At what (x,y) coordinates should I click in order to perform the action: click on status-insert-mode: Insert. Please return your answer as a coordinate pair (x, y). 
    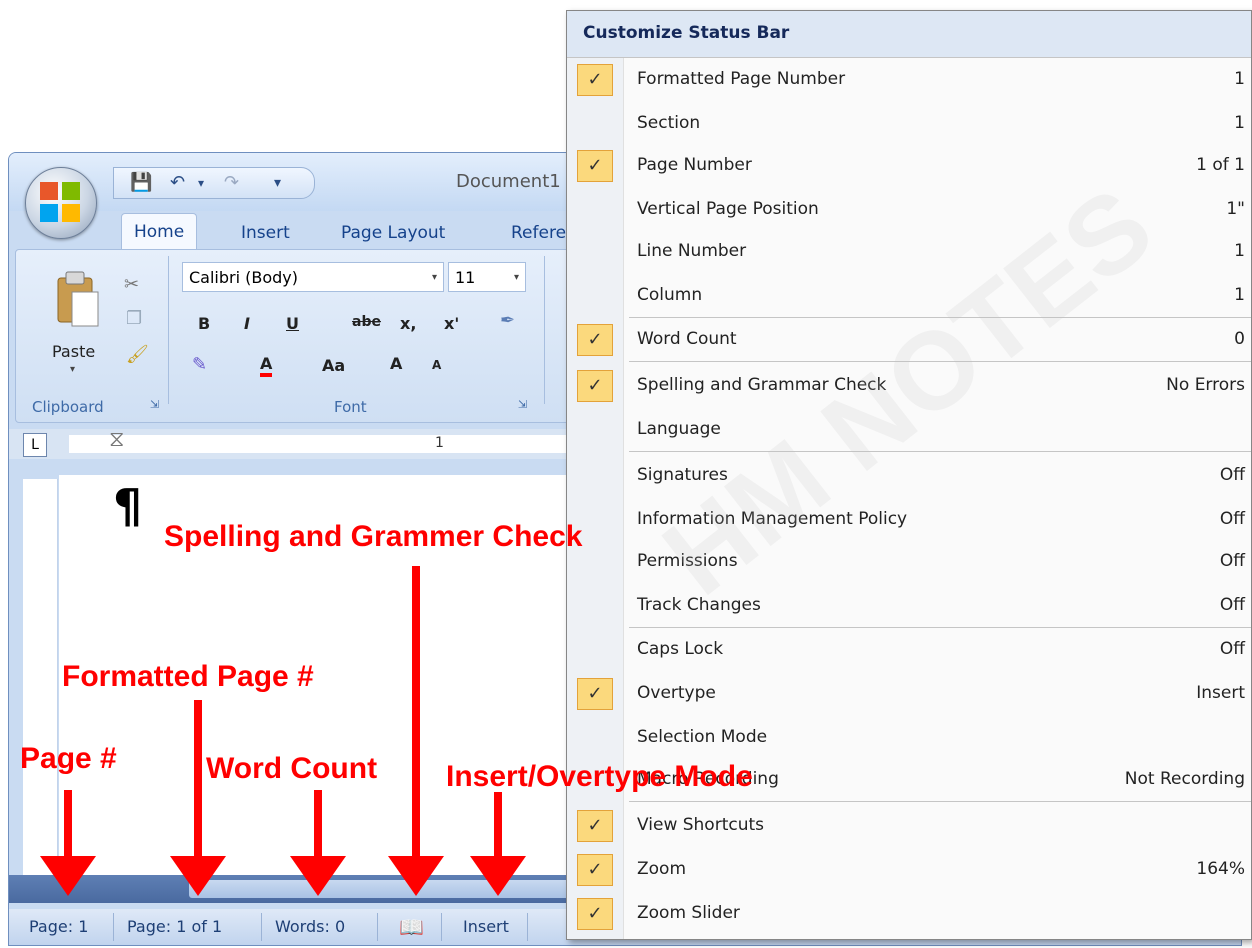
    Looking at the image, I should click on (481, 927).